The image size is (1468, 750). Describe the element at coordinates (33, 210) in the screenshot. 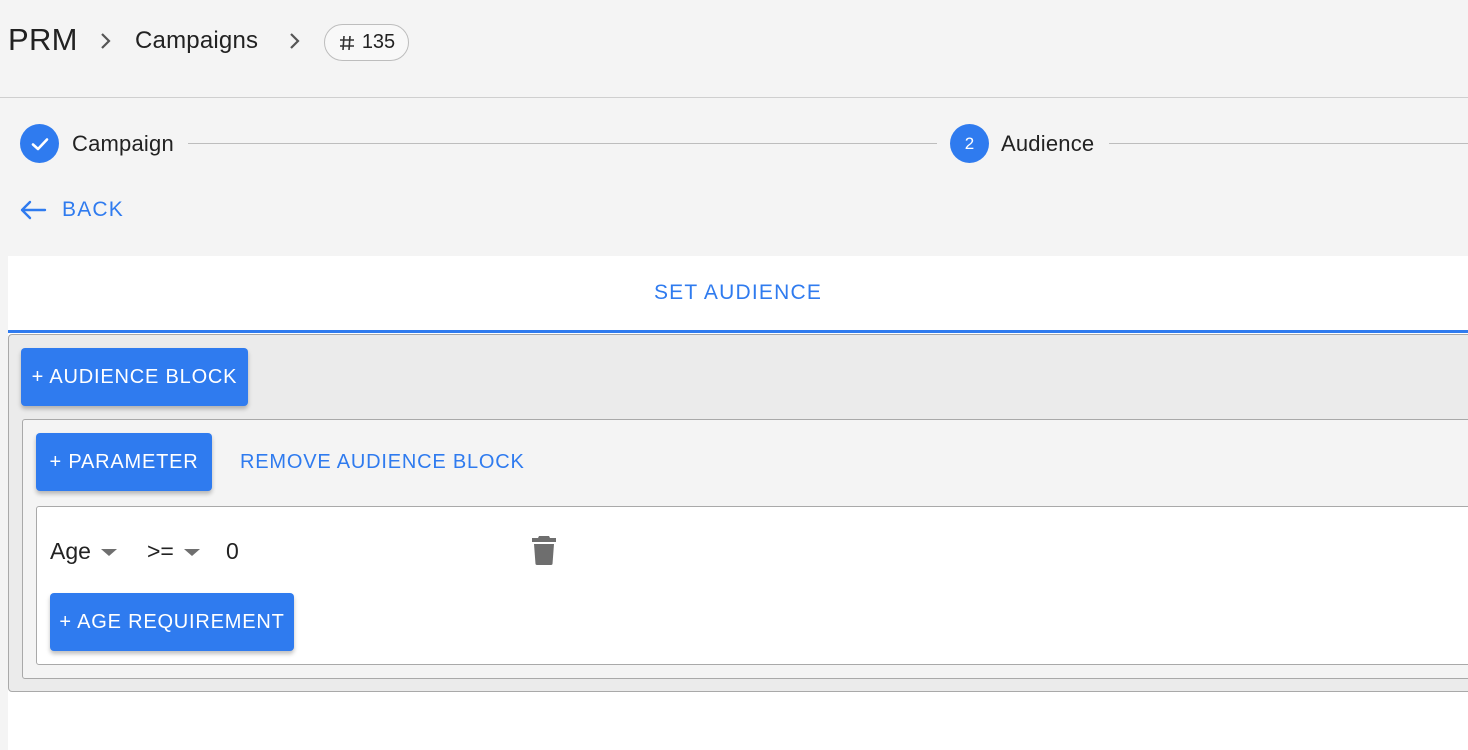

I see `arrow-left-icon` at that location.